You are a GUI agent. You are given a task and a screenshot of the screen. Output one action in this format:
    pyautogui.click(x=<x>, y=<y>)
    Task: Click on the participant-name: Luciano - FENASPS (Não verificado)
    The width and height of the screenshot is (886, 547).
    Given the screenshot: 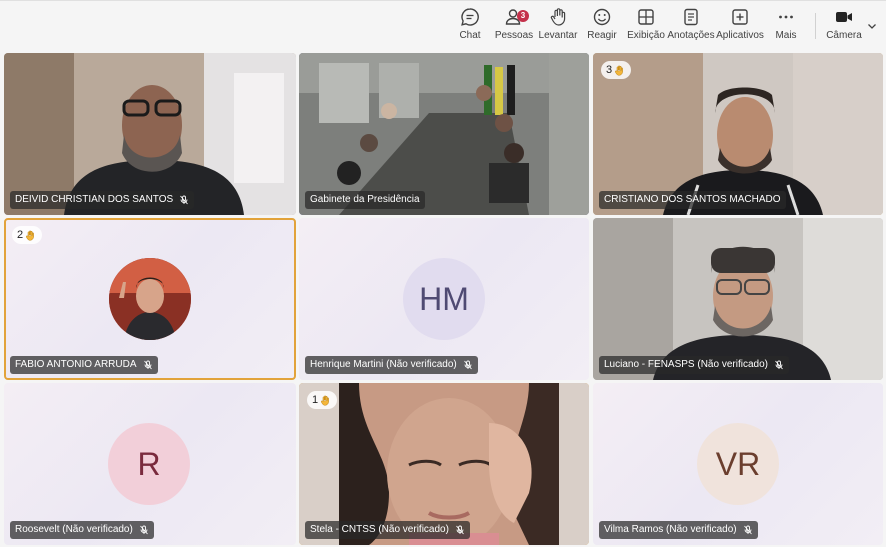 What is the action you would take?
    pyautogui.click(x=686, y=364)
    